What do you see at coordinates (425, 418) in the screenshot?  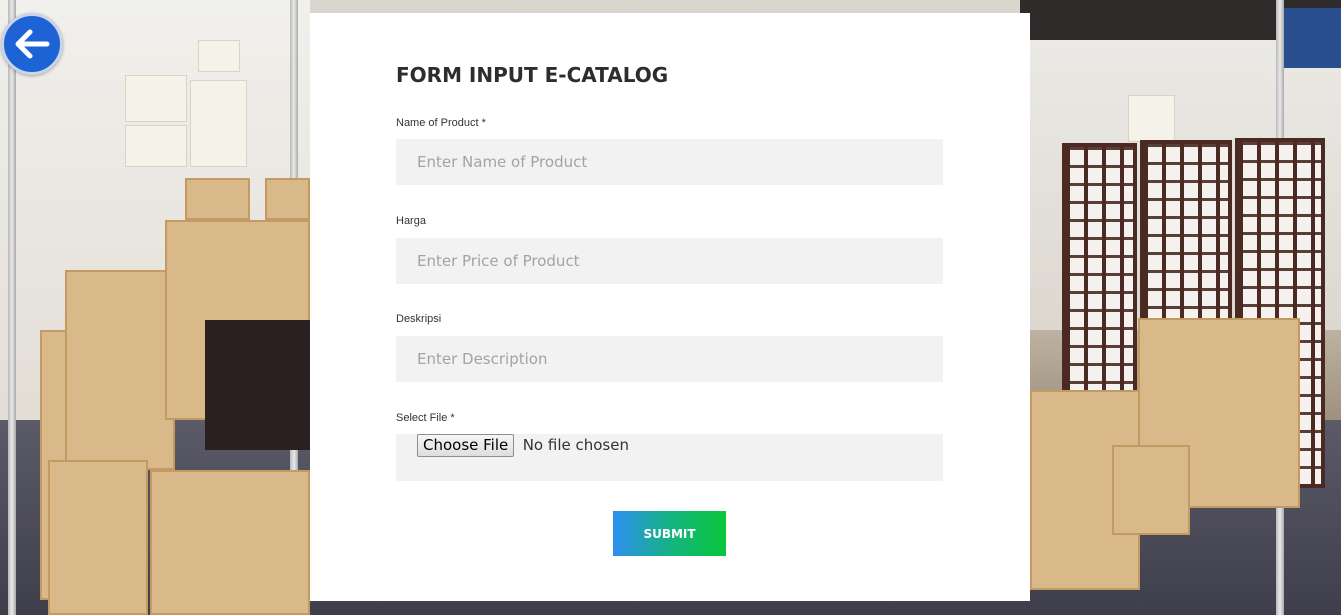 I see `file-label: Select File *` at bounding box center [425, 418].